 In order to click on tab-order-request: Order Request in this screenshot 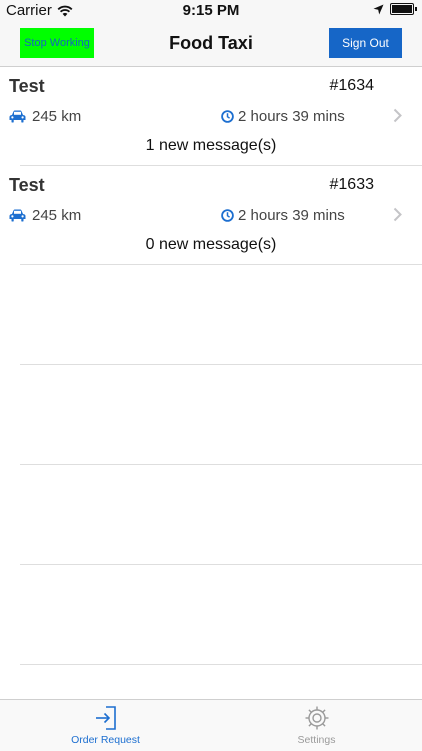, I will do `click(105, 725)`.